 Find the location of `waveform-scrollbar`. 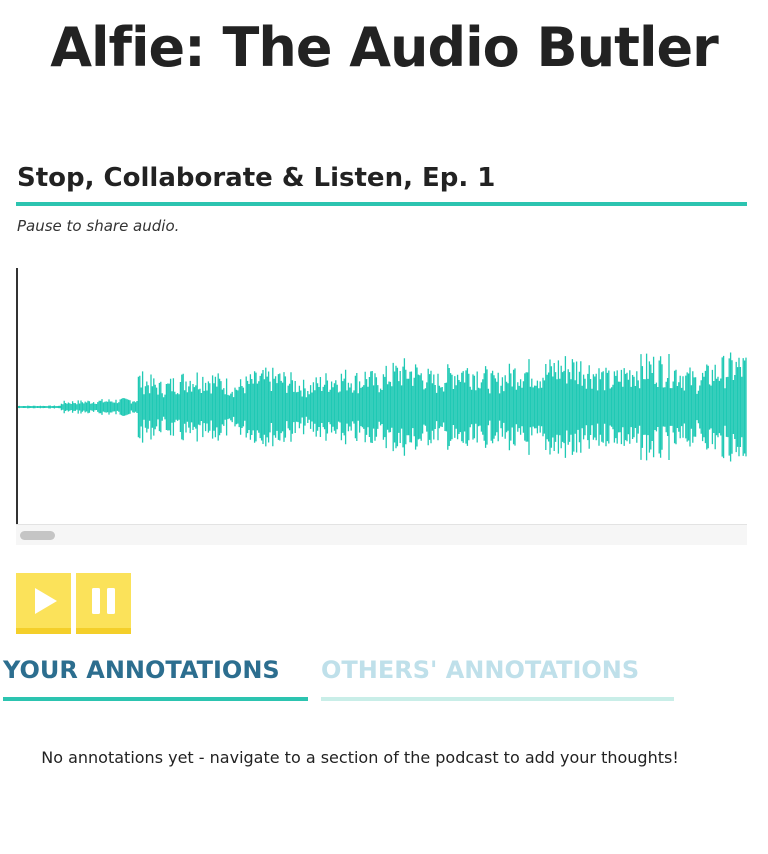

waveform-scrollbar is located at coordinates (381, 534).